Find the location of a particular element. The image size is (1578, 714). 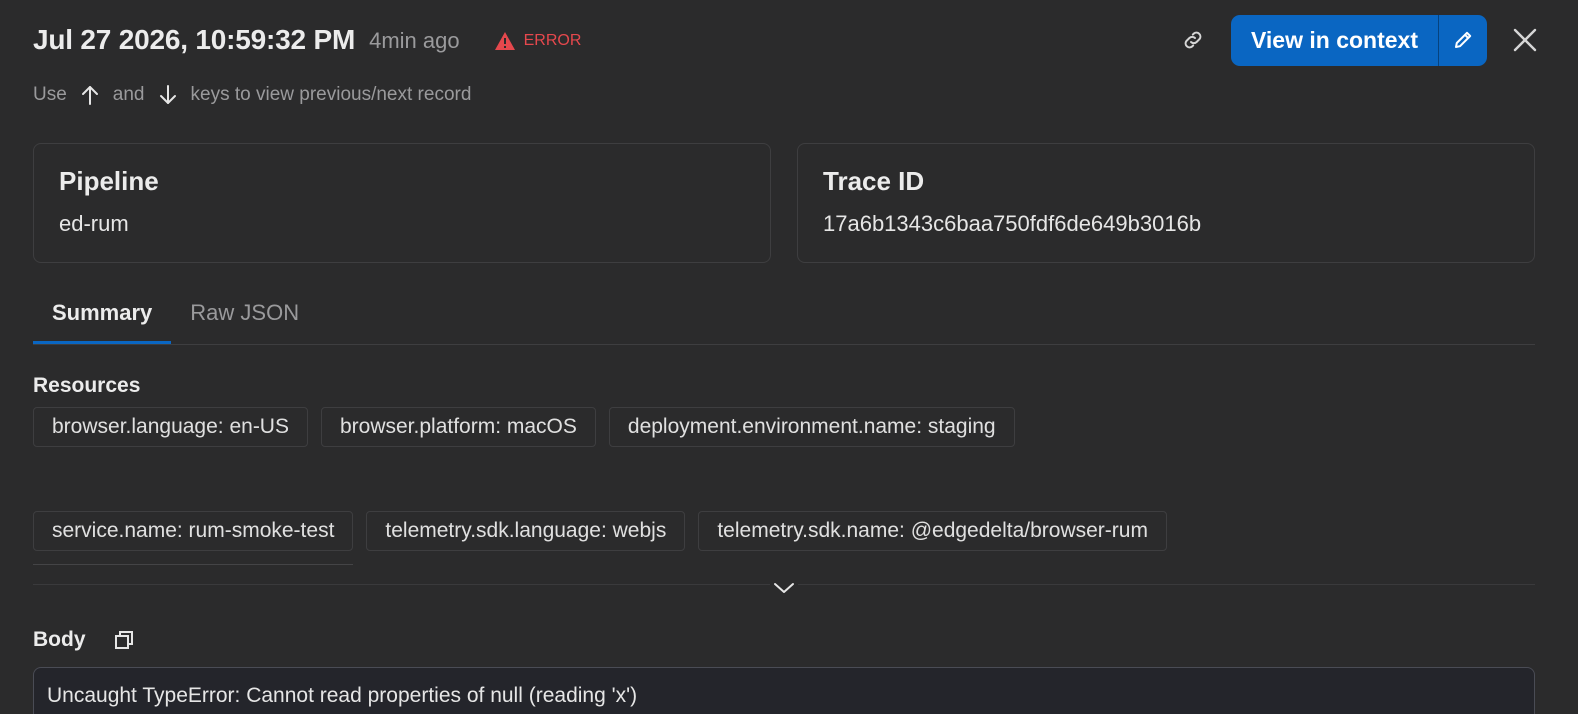

trace-id-value: 17a6b1343c6baa750fdf6de649b3016b is located at coordinates (1012, 223).